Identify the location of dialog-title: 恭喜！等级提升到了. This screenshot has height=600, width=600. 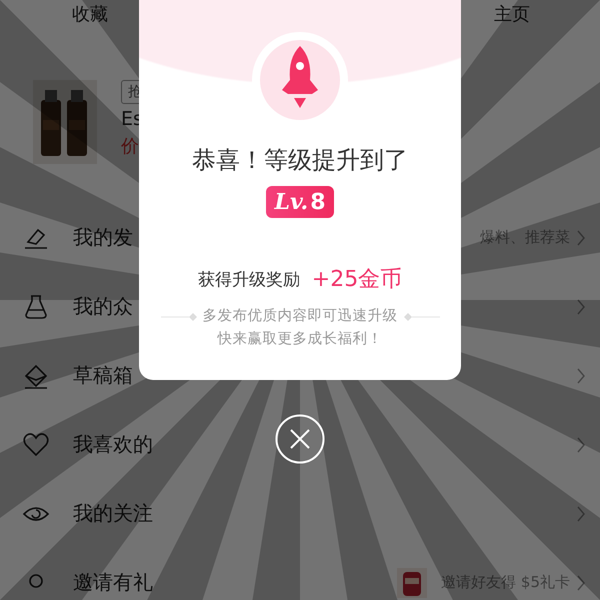
(300, 160).